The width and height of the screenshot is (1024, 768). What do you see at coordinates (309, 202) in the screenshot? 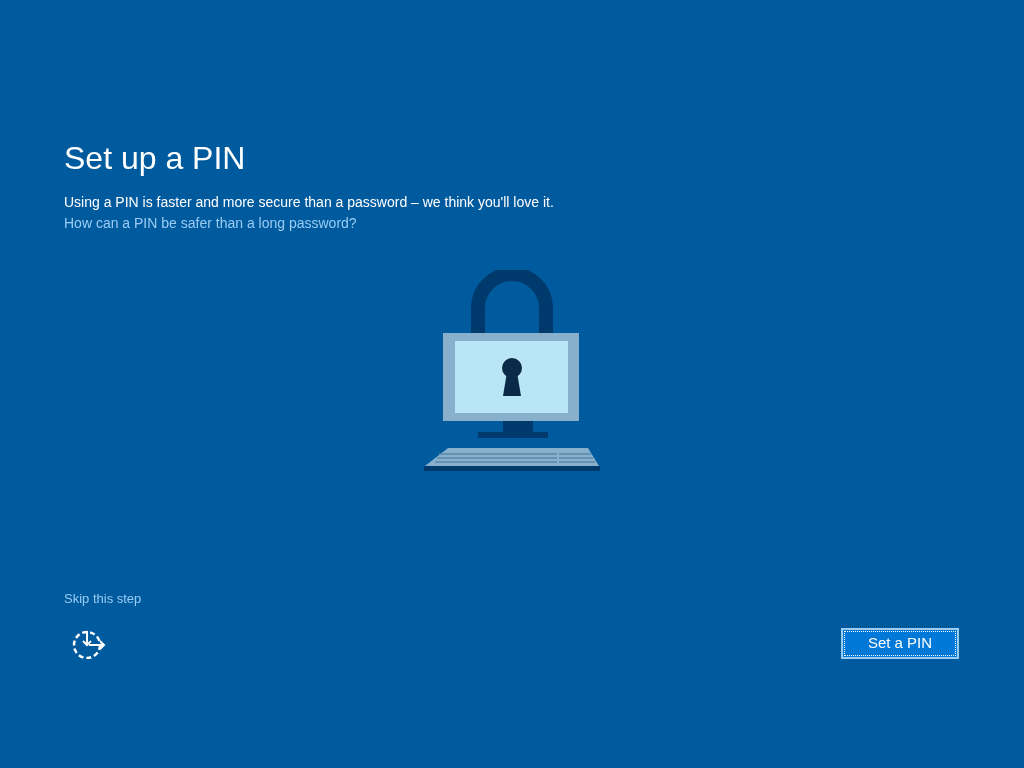
I see `description-text: Using a PIN is faster and more secure than a password – we think you'll love it.` at bounding box center [309, 202].